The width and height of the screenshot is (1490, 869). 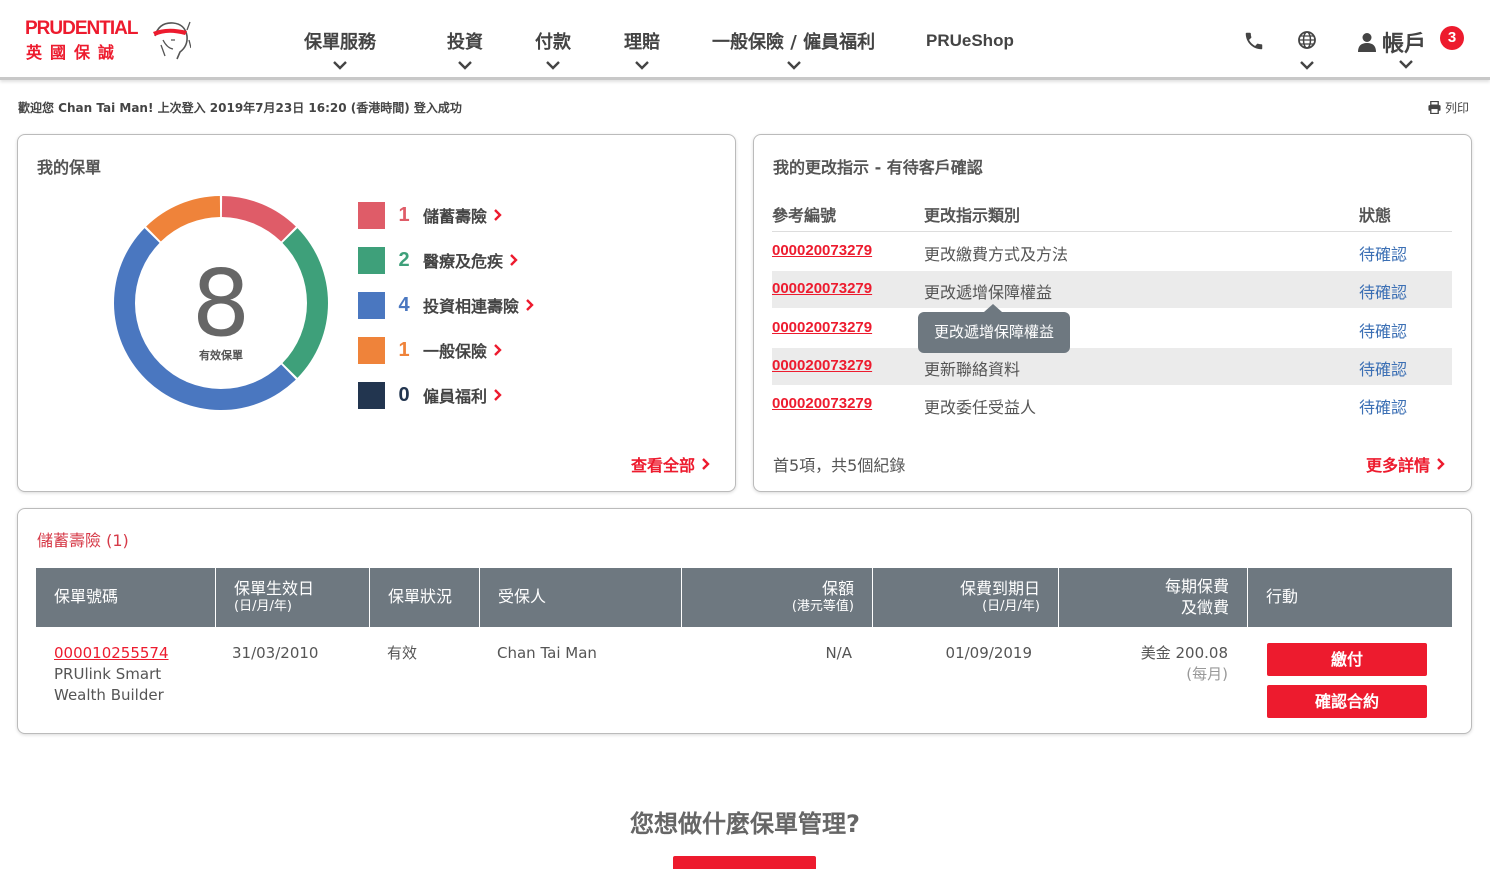 I want to click on printer-icon, so click(x=1434, y=107).